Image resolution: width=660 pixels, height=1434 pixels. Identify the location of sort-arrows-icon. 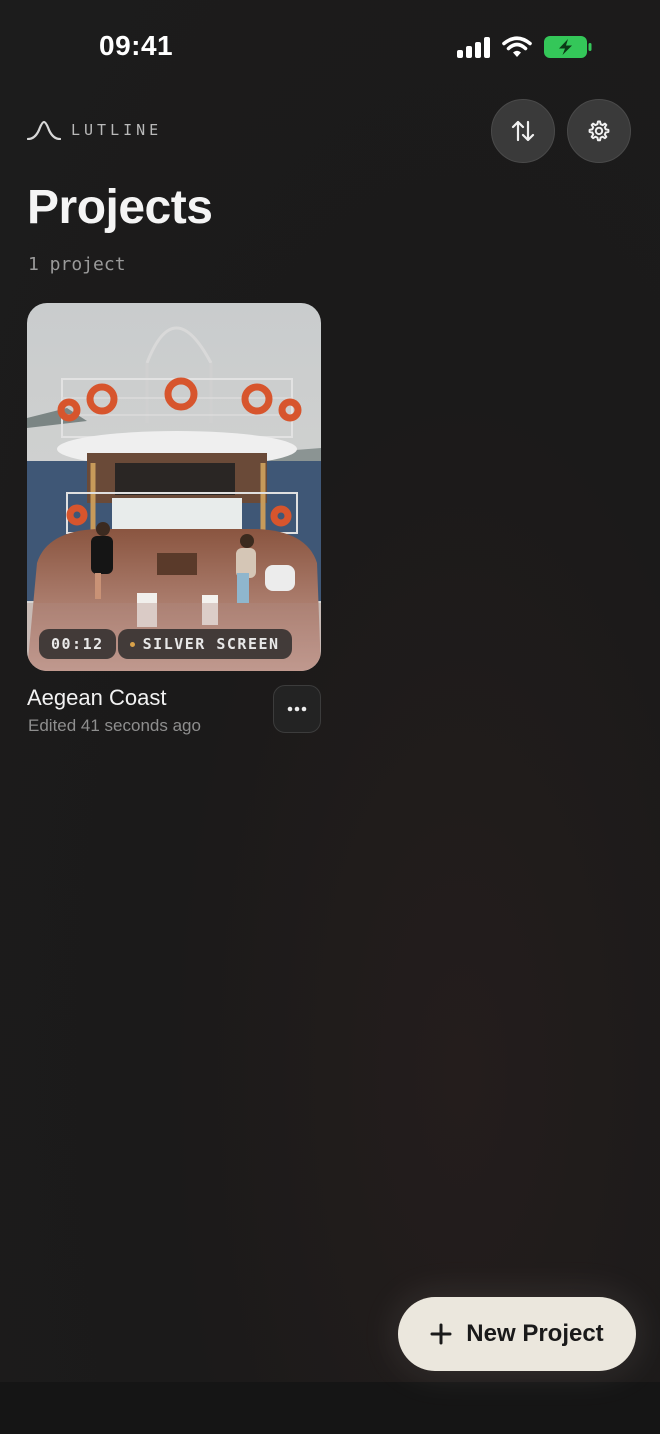
(523, 131).